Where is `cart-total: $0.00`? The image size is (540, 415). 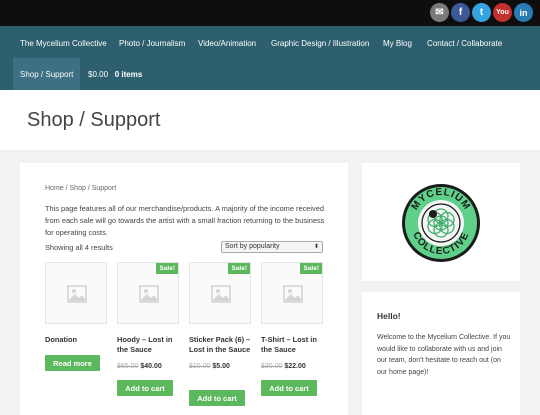
cart-total: $0.00 is located at coordinates (98, 74).